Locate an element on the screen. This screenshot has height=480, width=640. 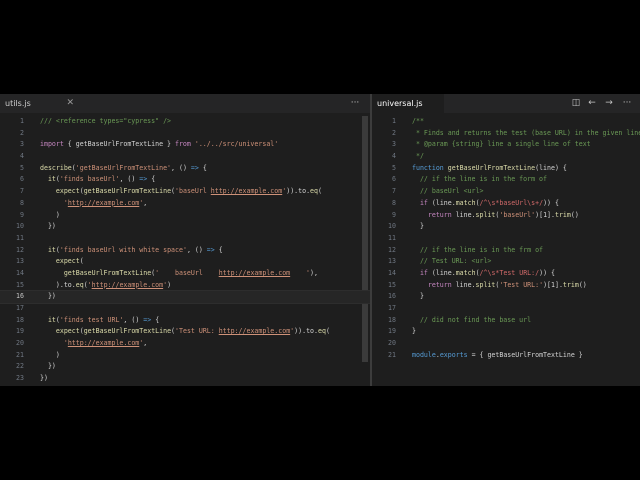
code-line: 10 }) is located at coordinates (185, 227).